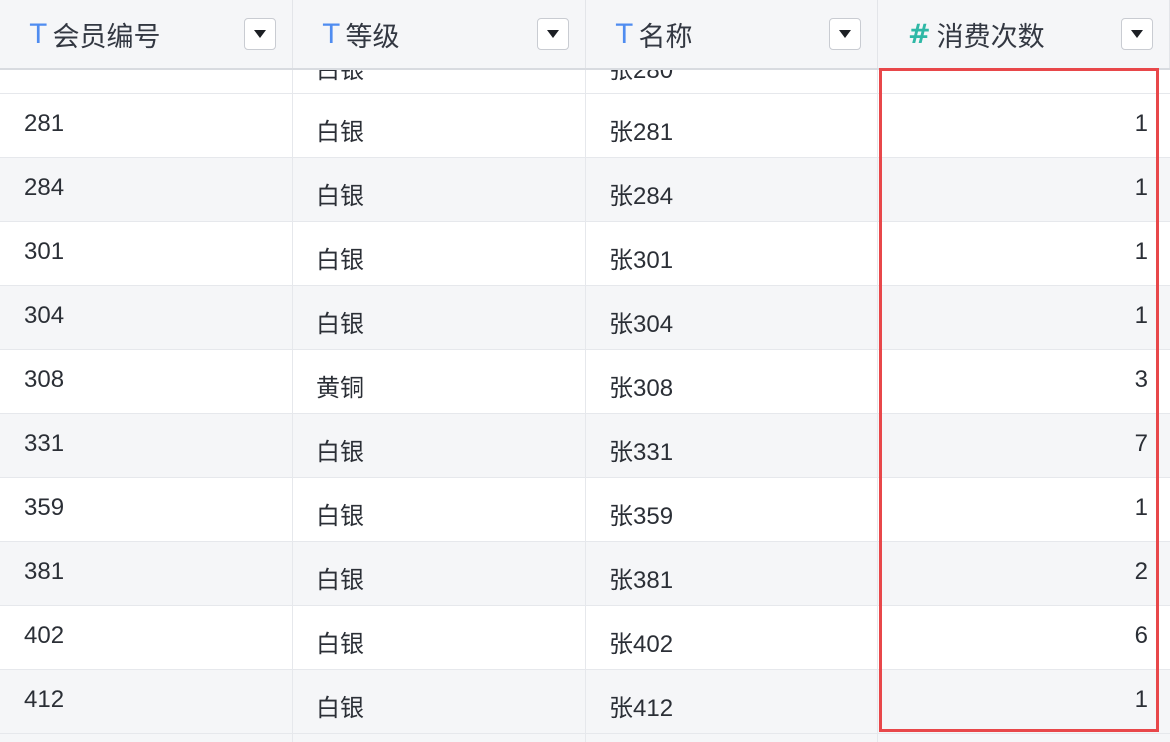  I want to click on column-header-label: 等级, so click(372, 36).